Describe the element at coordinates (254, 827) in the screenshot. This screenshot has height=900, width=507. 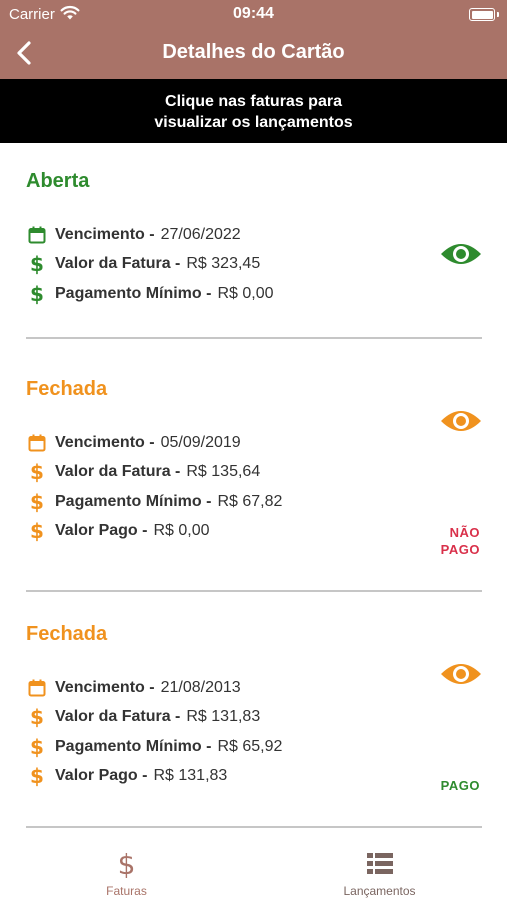
I see `divider` at that location.